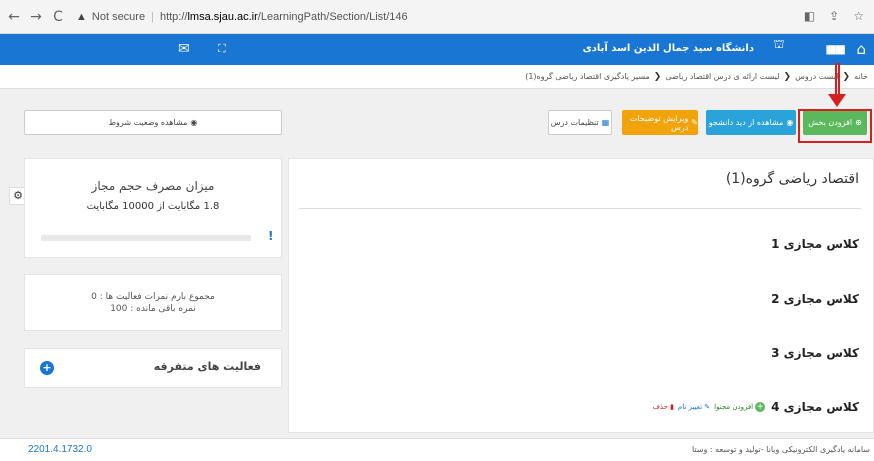  I want to click on misc-activities-title: فعالیت های متفرقه, so click(207, 366).